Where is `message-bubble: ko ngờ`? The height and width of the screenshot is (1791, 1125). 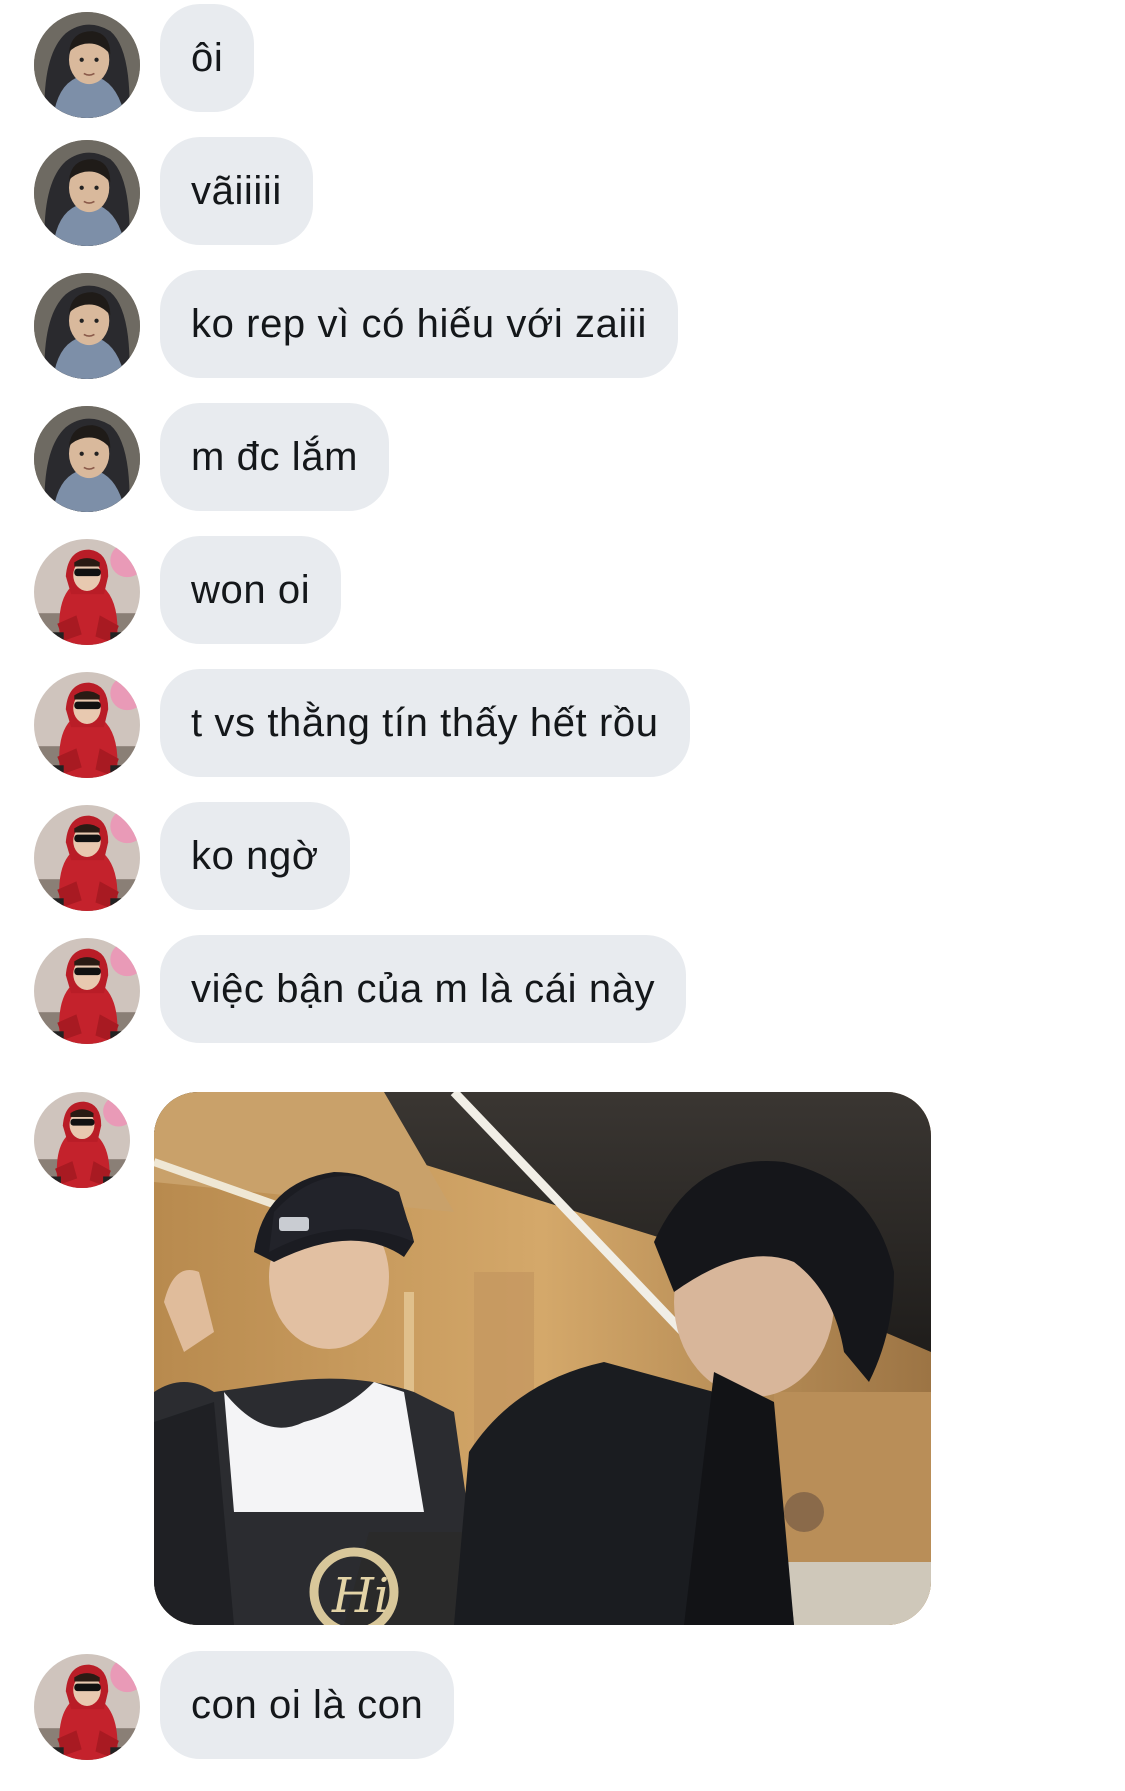 message-bubble: ko ngờ is located at coordinates (255, 856).